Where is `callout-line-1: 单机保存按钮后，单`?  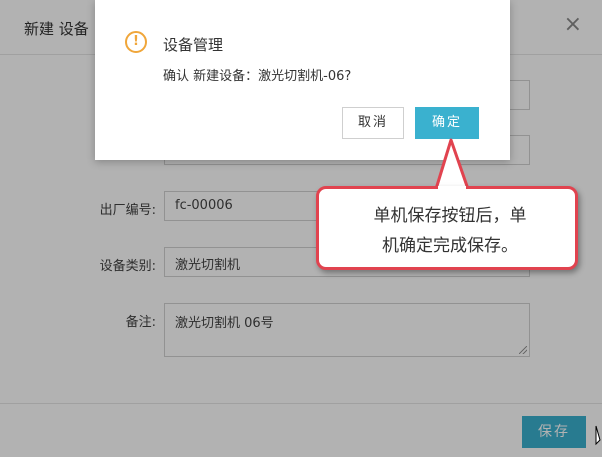 callout-line-1: 单机保存按钮后，单 is located at coordinates (450, 216).